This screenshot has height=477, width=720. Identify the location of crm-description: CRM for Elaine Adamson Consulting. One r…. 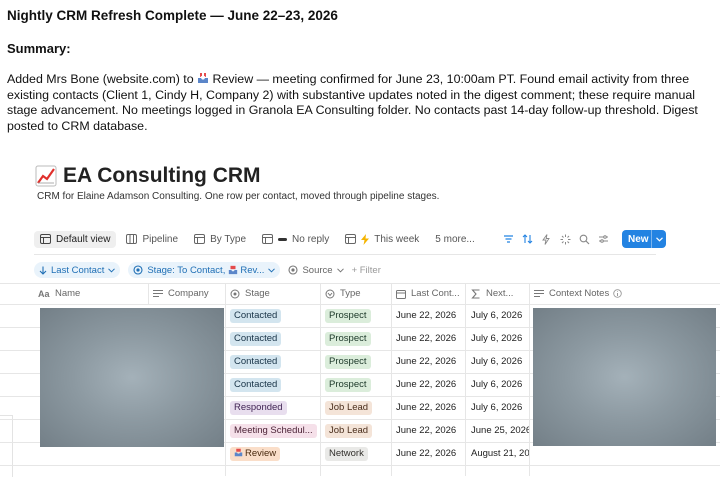
(238, 196).